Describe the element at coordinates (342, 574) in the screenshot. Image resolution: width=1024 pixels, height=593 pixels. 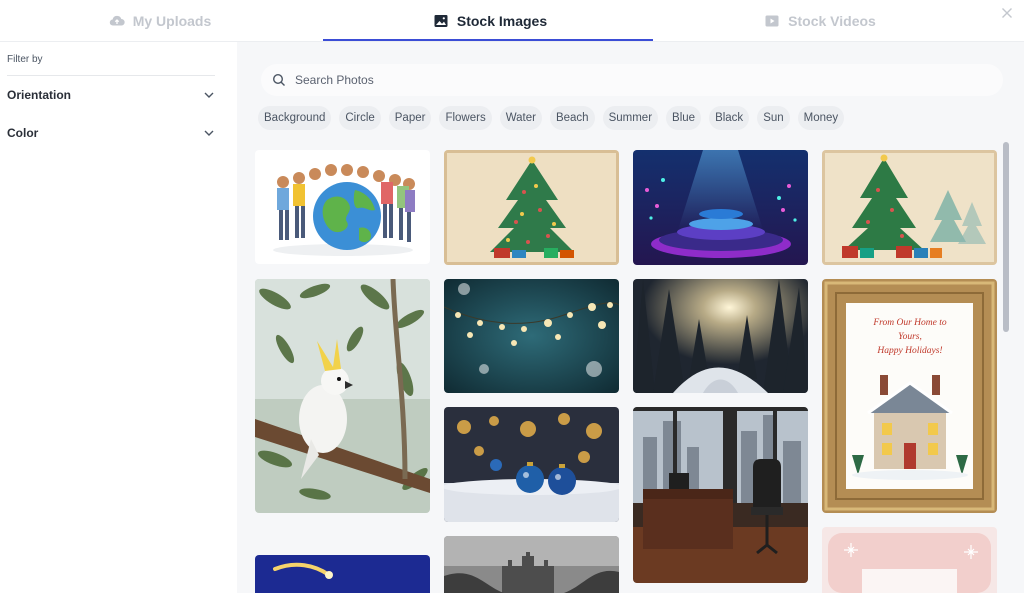
I see `stock-image-shooting-star-night` at that location.